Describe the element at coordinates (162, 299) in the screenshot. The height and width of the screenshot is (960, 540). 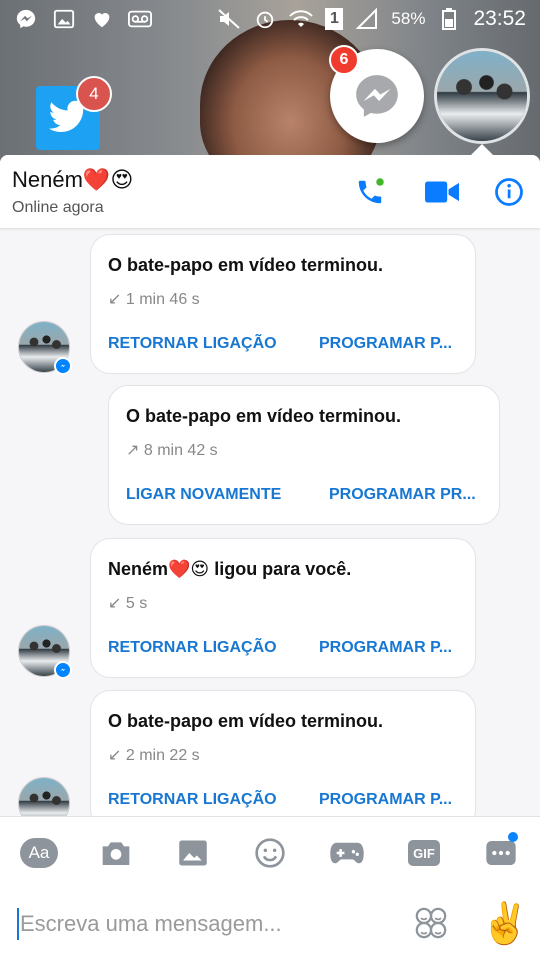
I see `call-duration-text: 1 min 46 s` at that location.